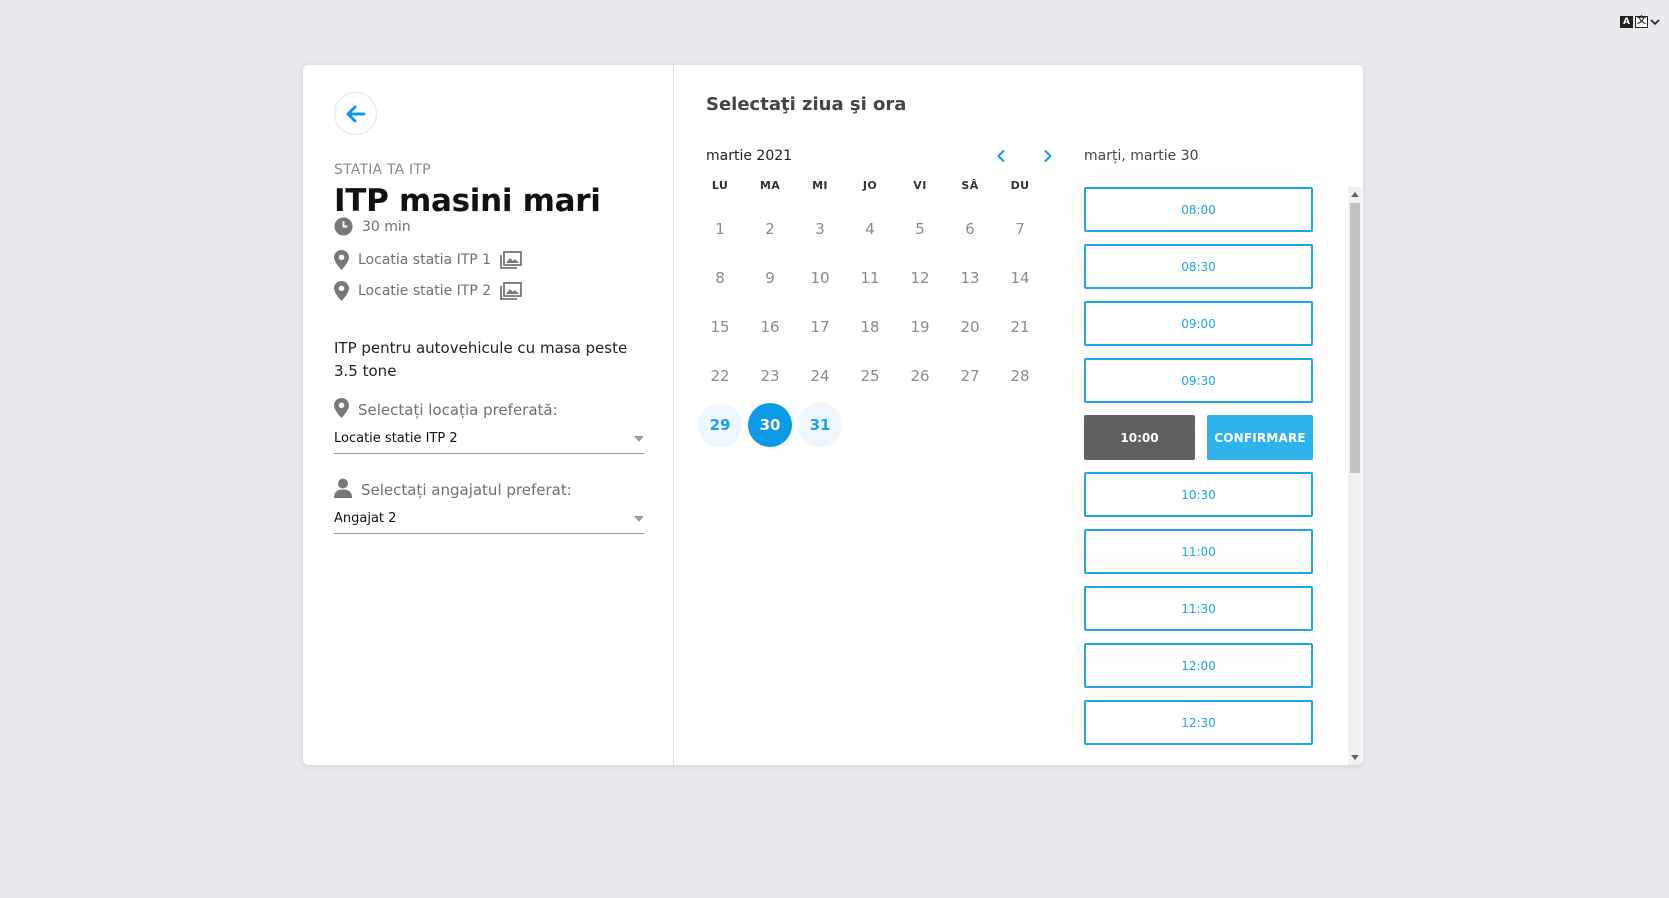  Describe the element at coordinates (720, 376) in the screenshot. I see `calendar-day: 22` at that location.